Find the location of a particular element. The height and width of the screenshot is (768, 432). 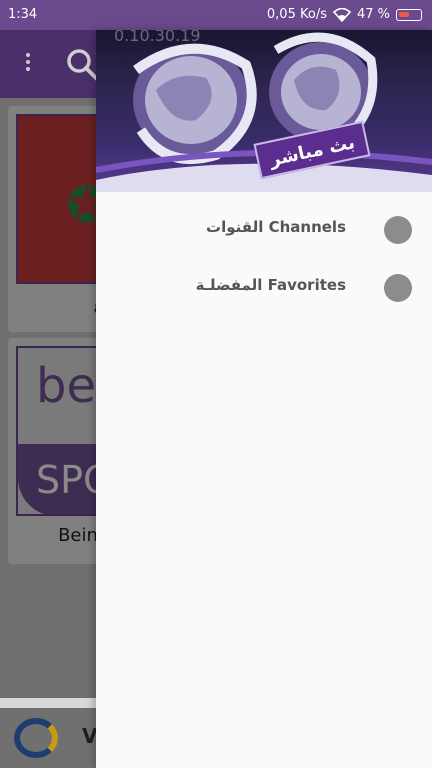

nav-item-favorites: المفضلـة Favorites is located at coordinates (264, 288).